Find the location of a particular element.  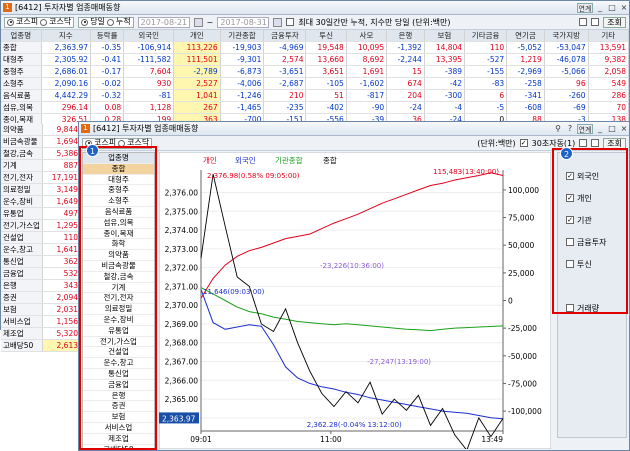

column-header: 기관종합 is located at coordinates (242, 36).